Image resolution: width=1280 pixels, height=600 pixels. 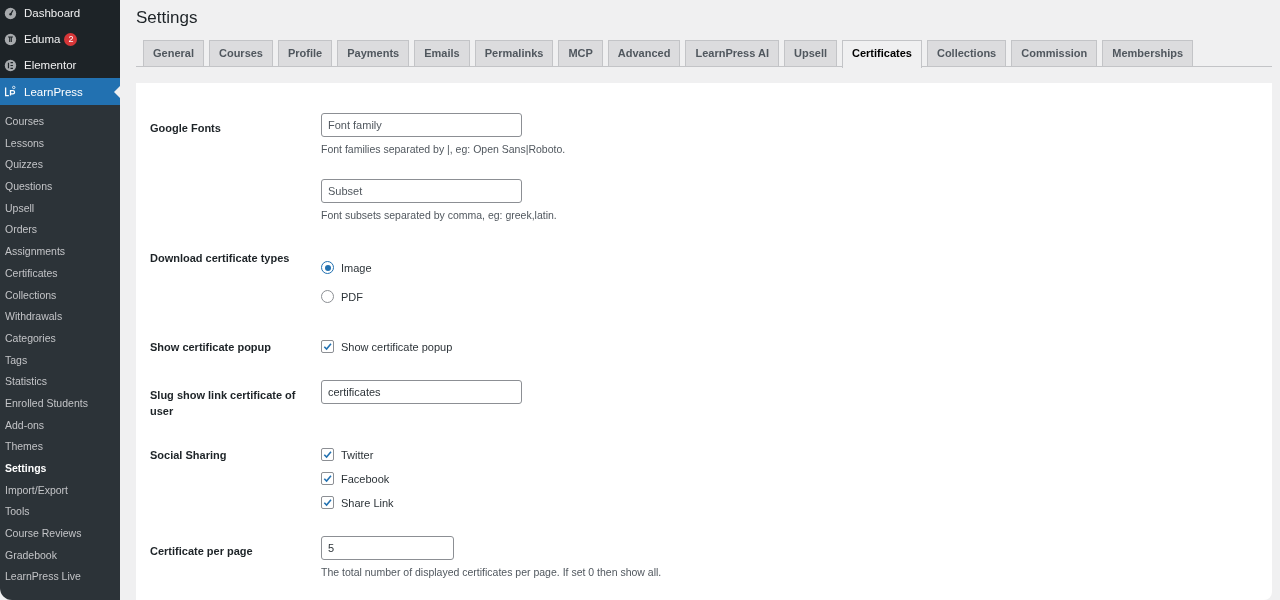 What do you see at coordinates (1054, 53) in the screenshot?
I see `settings-tab: Commission` at bounding box center [1054, 53].